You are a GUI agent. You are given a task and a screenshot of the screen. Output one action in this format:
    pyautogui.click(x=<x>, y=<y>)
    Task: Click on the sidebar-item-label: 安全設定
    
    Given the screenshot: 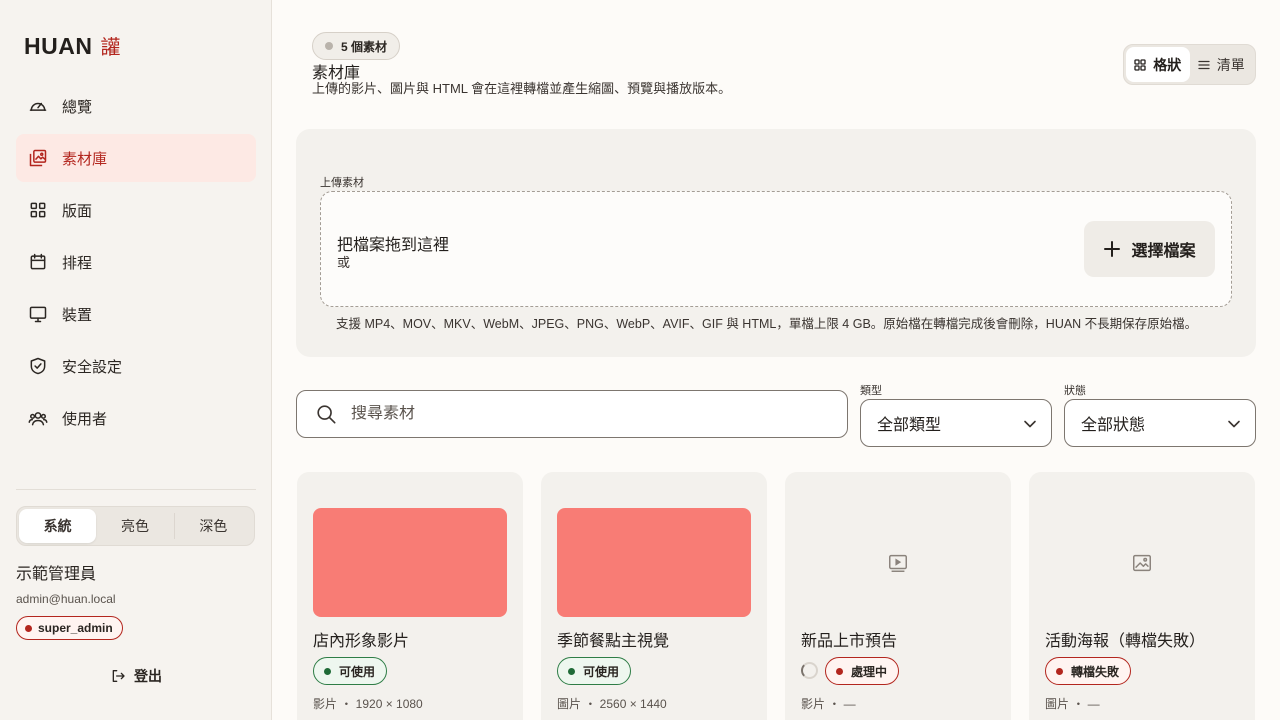 What is the action you would take?
    pyautogui.click(x=92, y=367)
    